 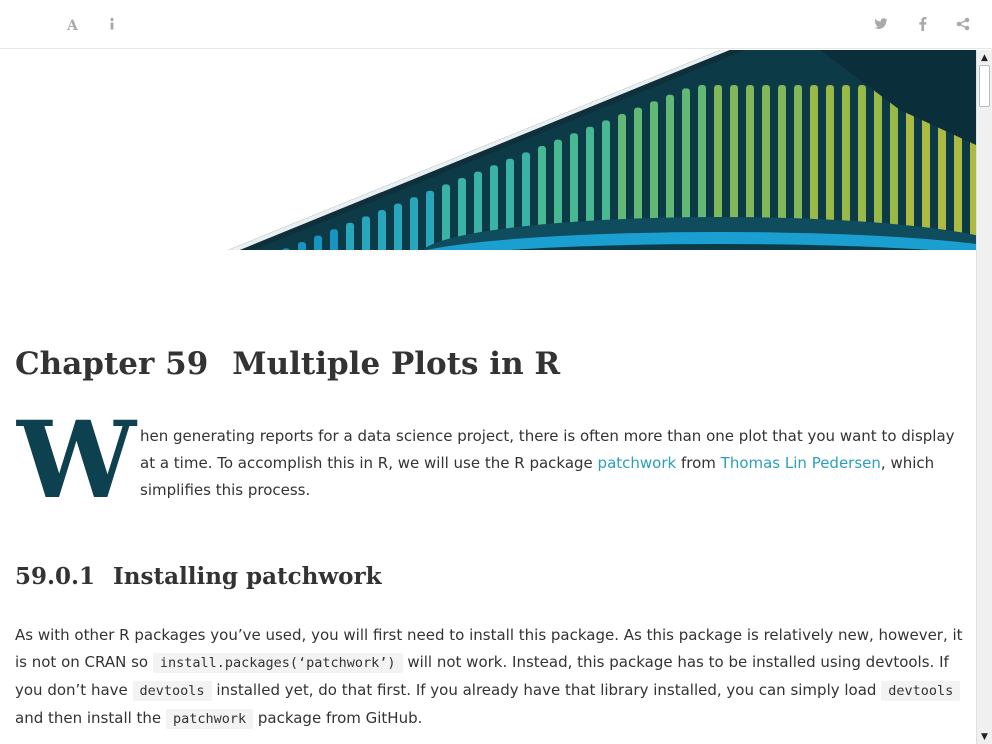 I want to click on font-settings-icon: A, so click(x=73, y=24).